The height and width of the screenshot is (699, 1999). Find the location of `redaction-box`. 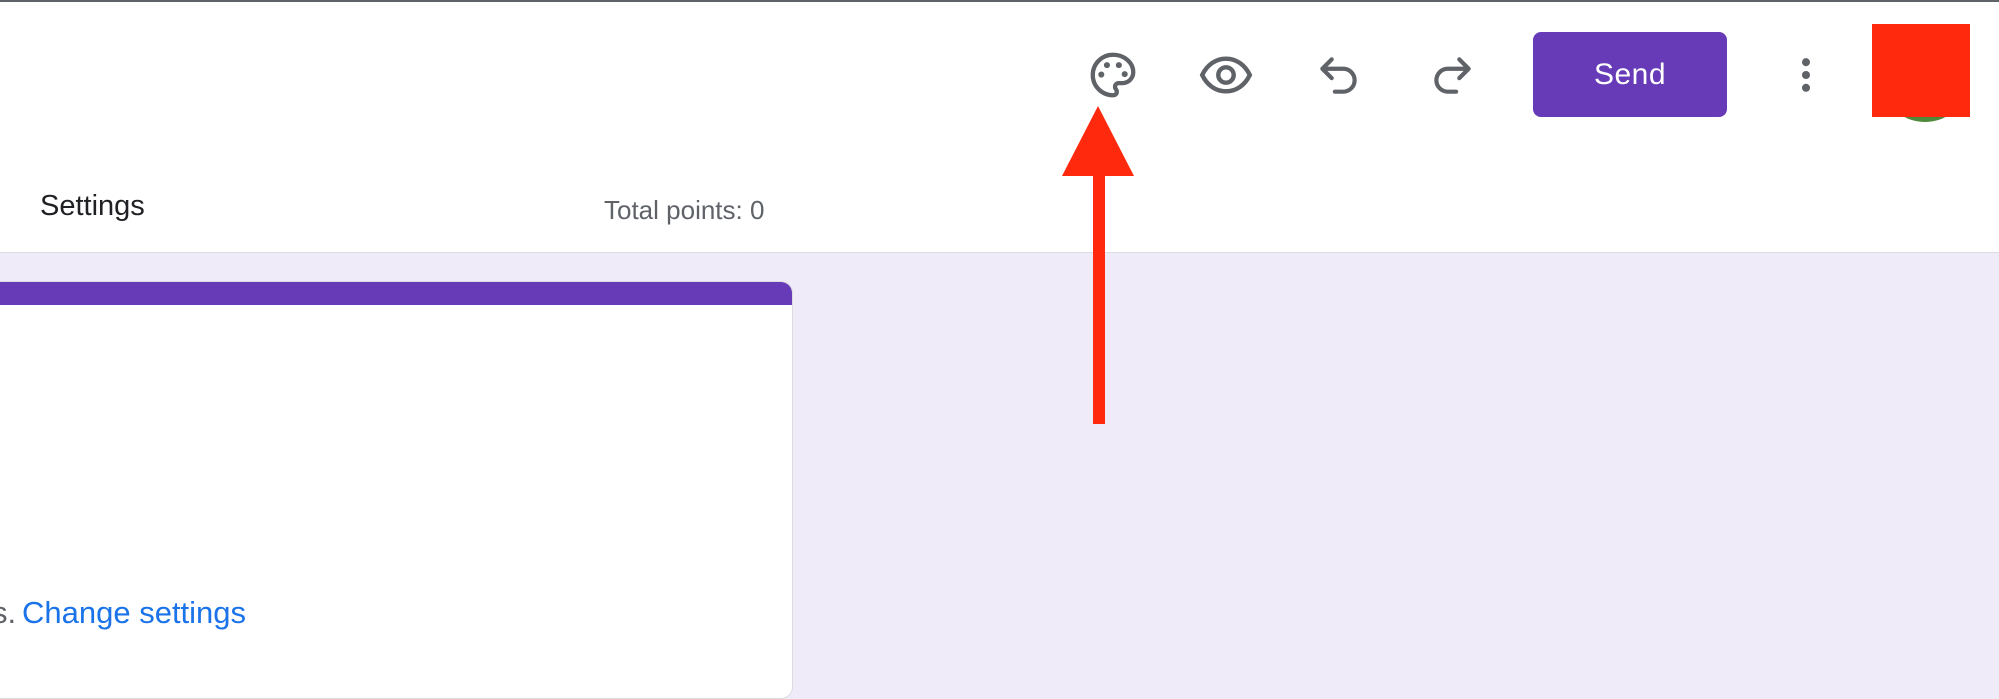

redaction-box is located at coordinates (1921, 70).